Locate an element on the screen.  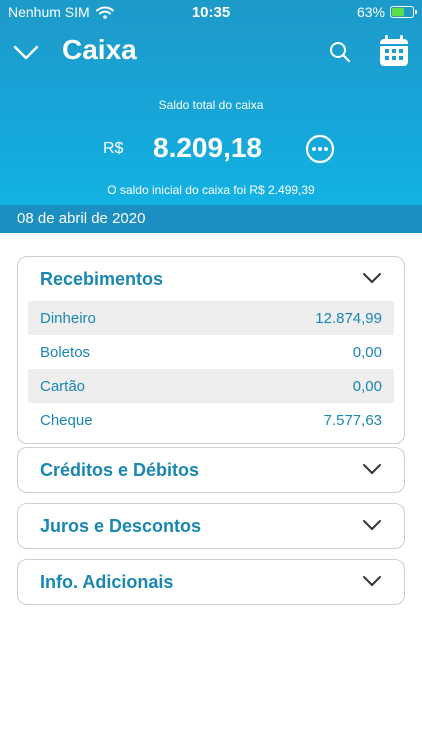
saldo-value: 8.209,18 is located at coordinates (207, 147).